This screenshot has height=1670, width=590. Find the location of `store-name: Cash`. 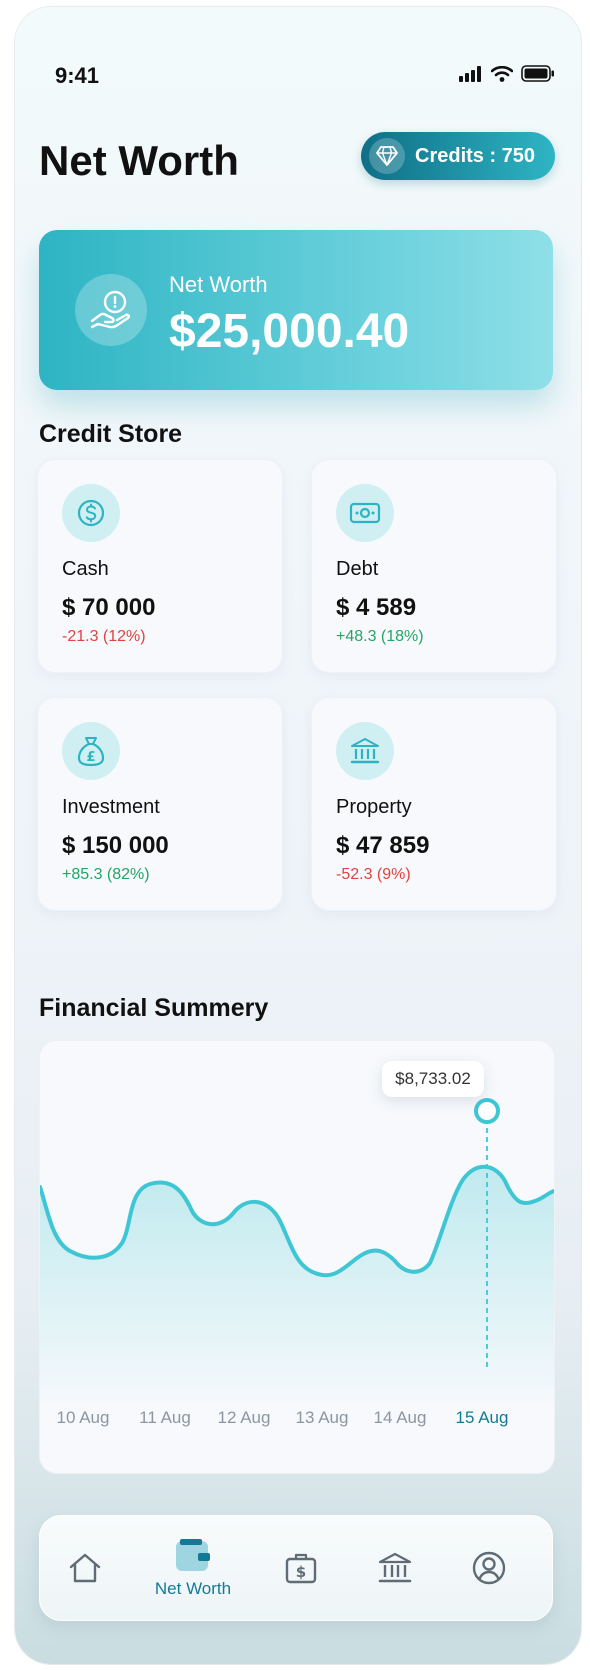

store-name: Cash is located at coordinates (85, 569).